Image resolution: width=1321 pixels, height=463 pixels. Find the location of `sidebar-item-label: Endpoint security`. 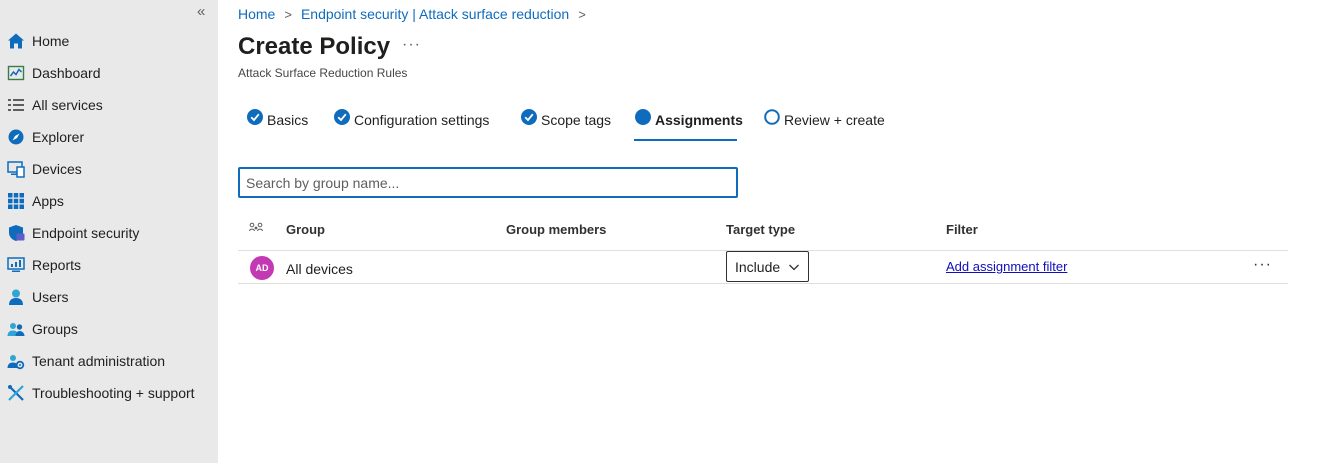

sidebar-item-label: Endpoint security is located at coordinates (86, 233).